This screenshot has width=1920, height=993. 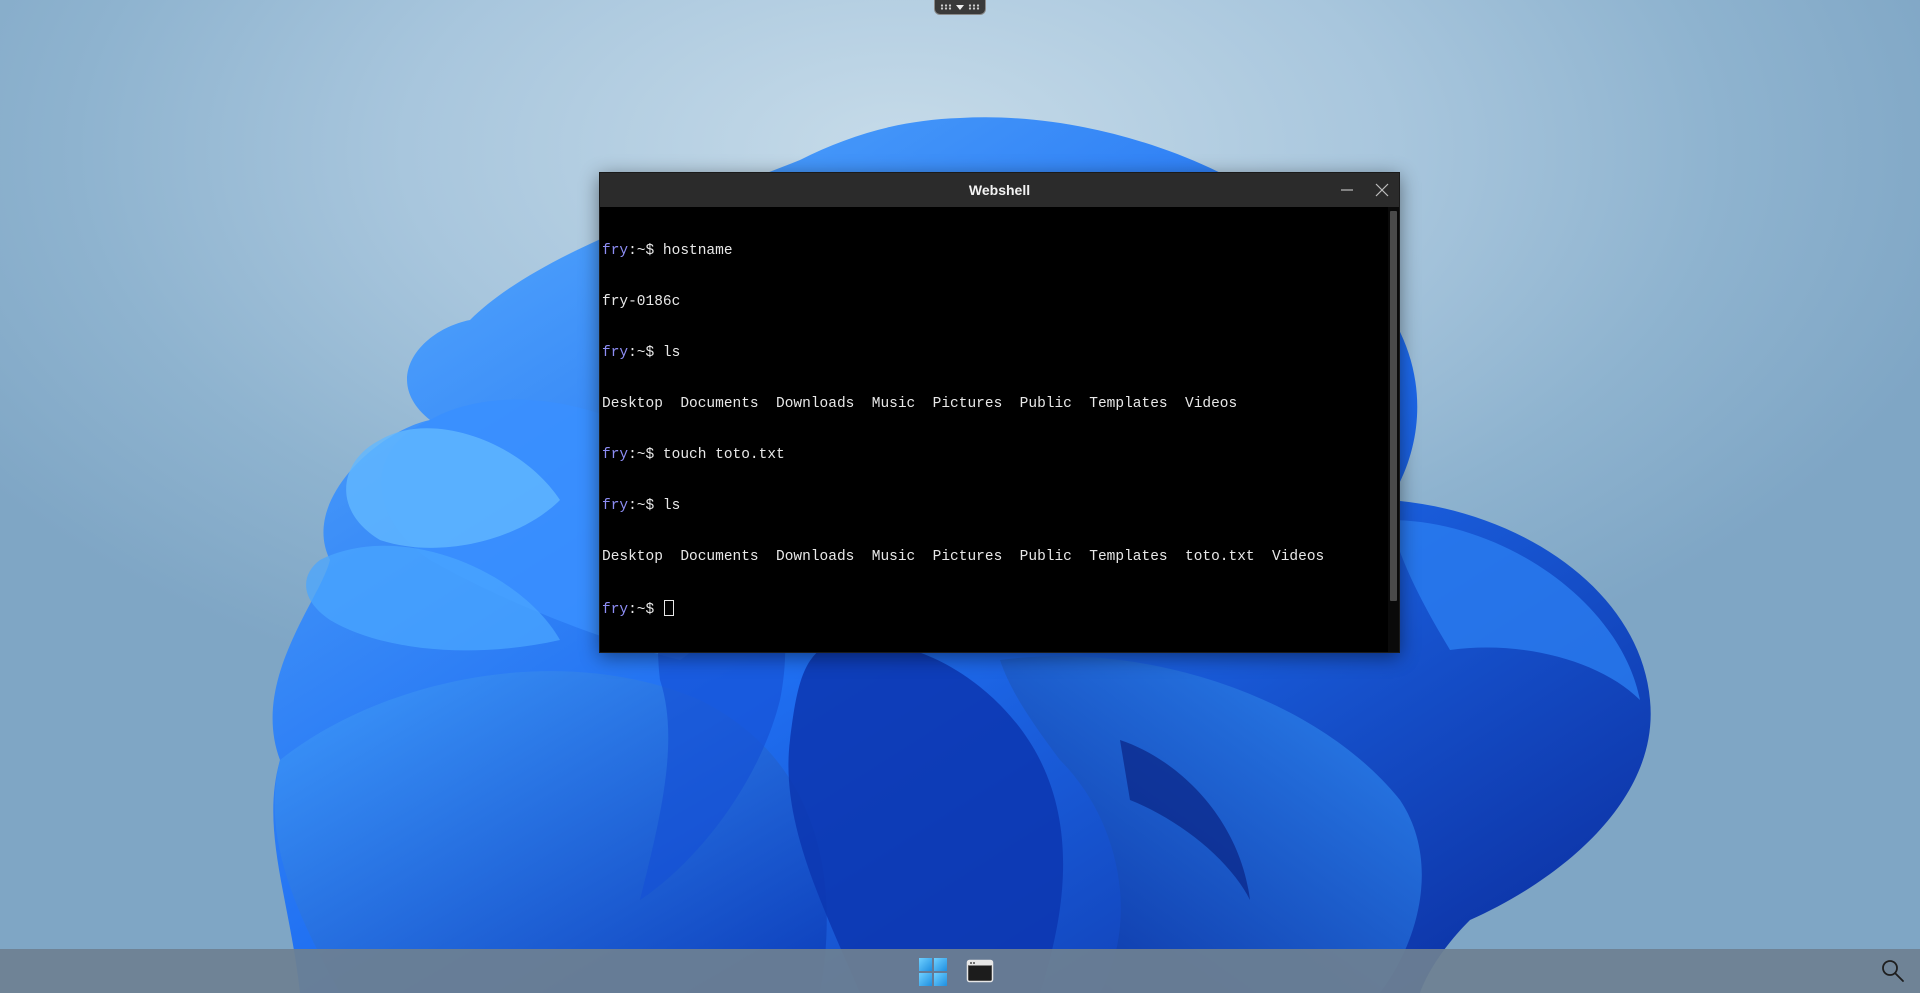 What do you see at coordinates (995, 609) in the screenshot?
I see `terminal-line: fry:~$` at bounding box center [995, 609].